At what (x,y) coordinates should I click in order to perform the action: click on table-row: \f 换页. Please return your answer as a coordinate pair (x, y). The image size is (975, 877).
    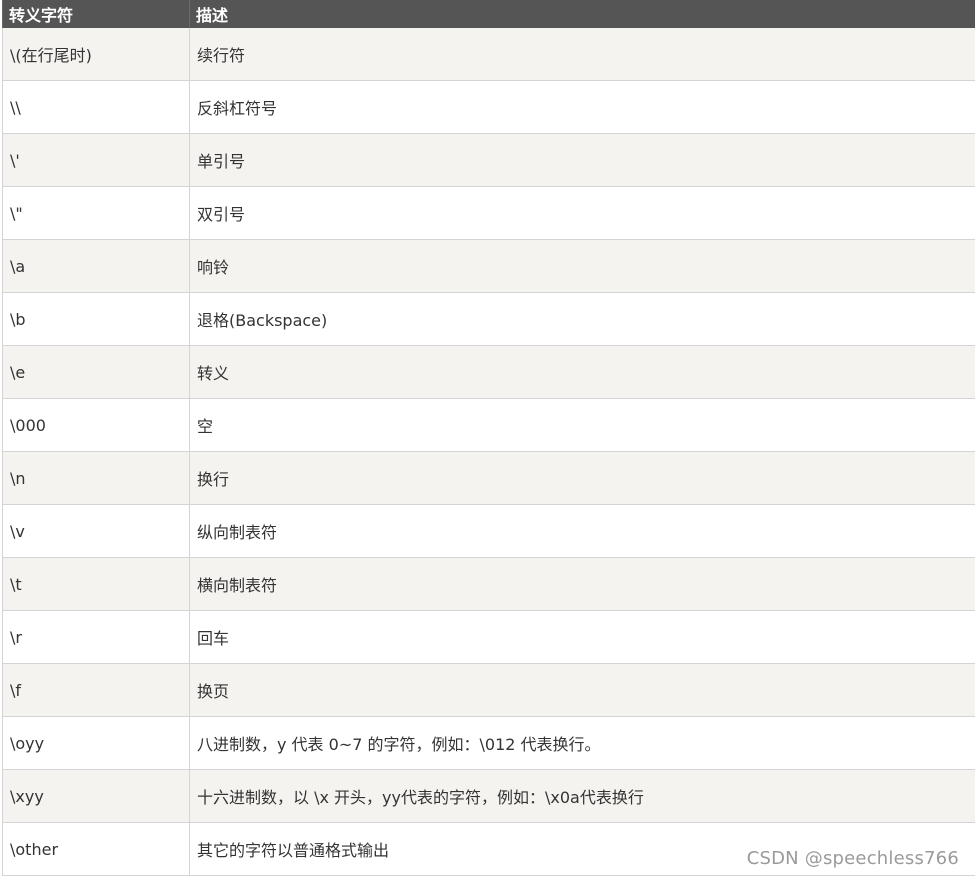
    Looking at the image, I should click on (488, 690).